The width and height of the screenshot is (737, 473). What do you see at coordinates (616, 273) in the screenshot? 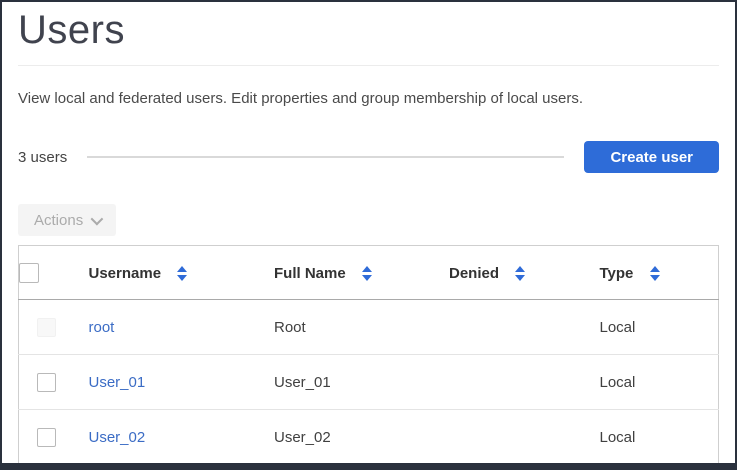
I see `column-header-label: Type` at bounding box center [616, 273].